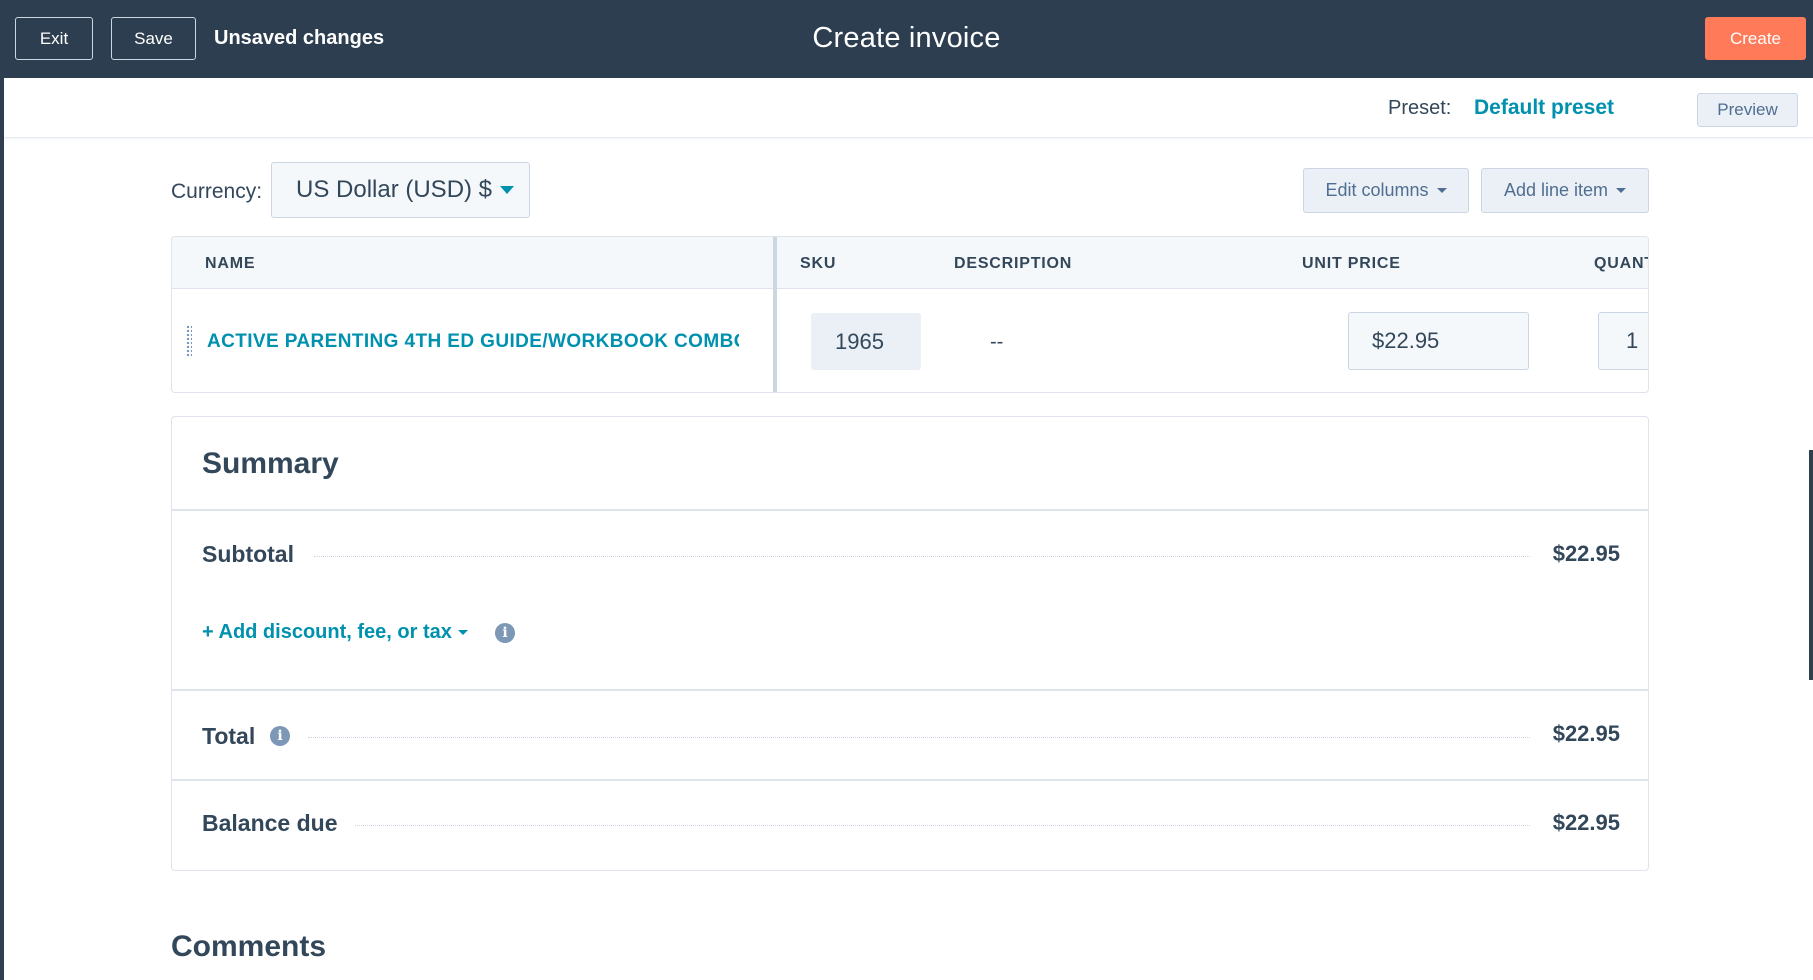 The height and width of the screenshot is (980, 1813). I want to click on scrollbar, so click(1811, 565).